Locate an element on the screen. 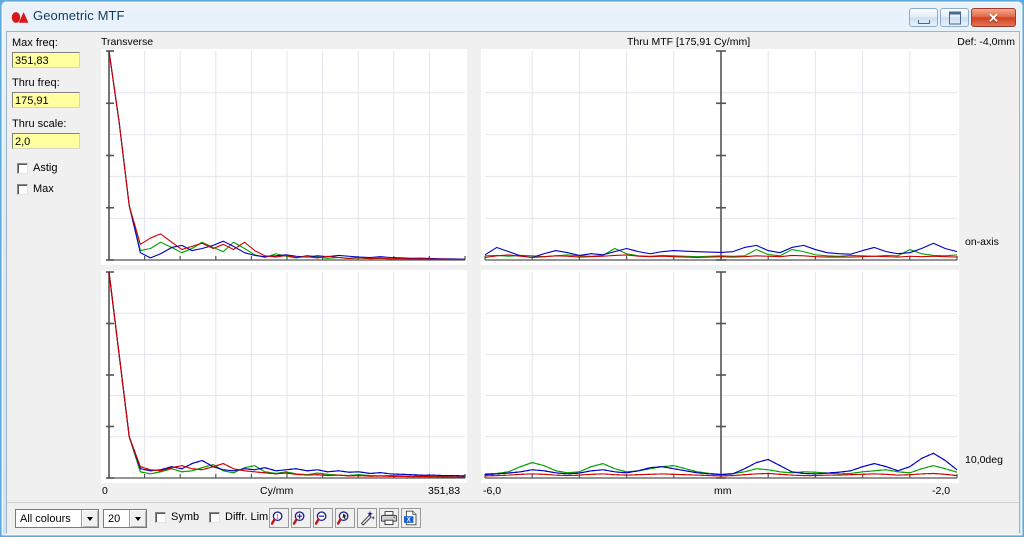 This screenshot has height=537, width=1024. colours-select-value: All colours is located at coordinates (45, 518).